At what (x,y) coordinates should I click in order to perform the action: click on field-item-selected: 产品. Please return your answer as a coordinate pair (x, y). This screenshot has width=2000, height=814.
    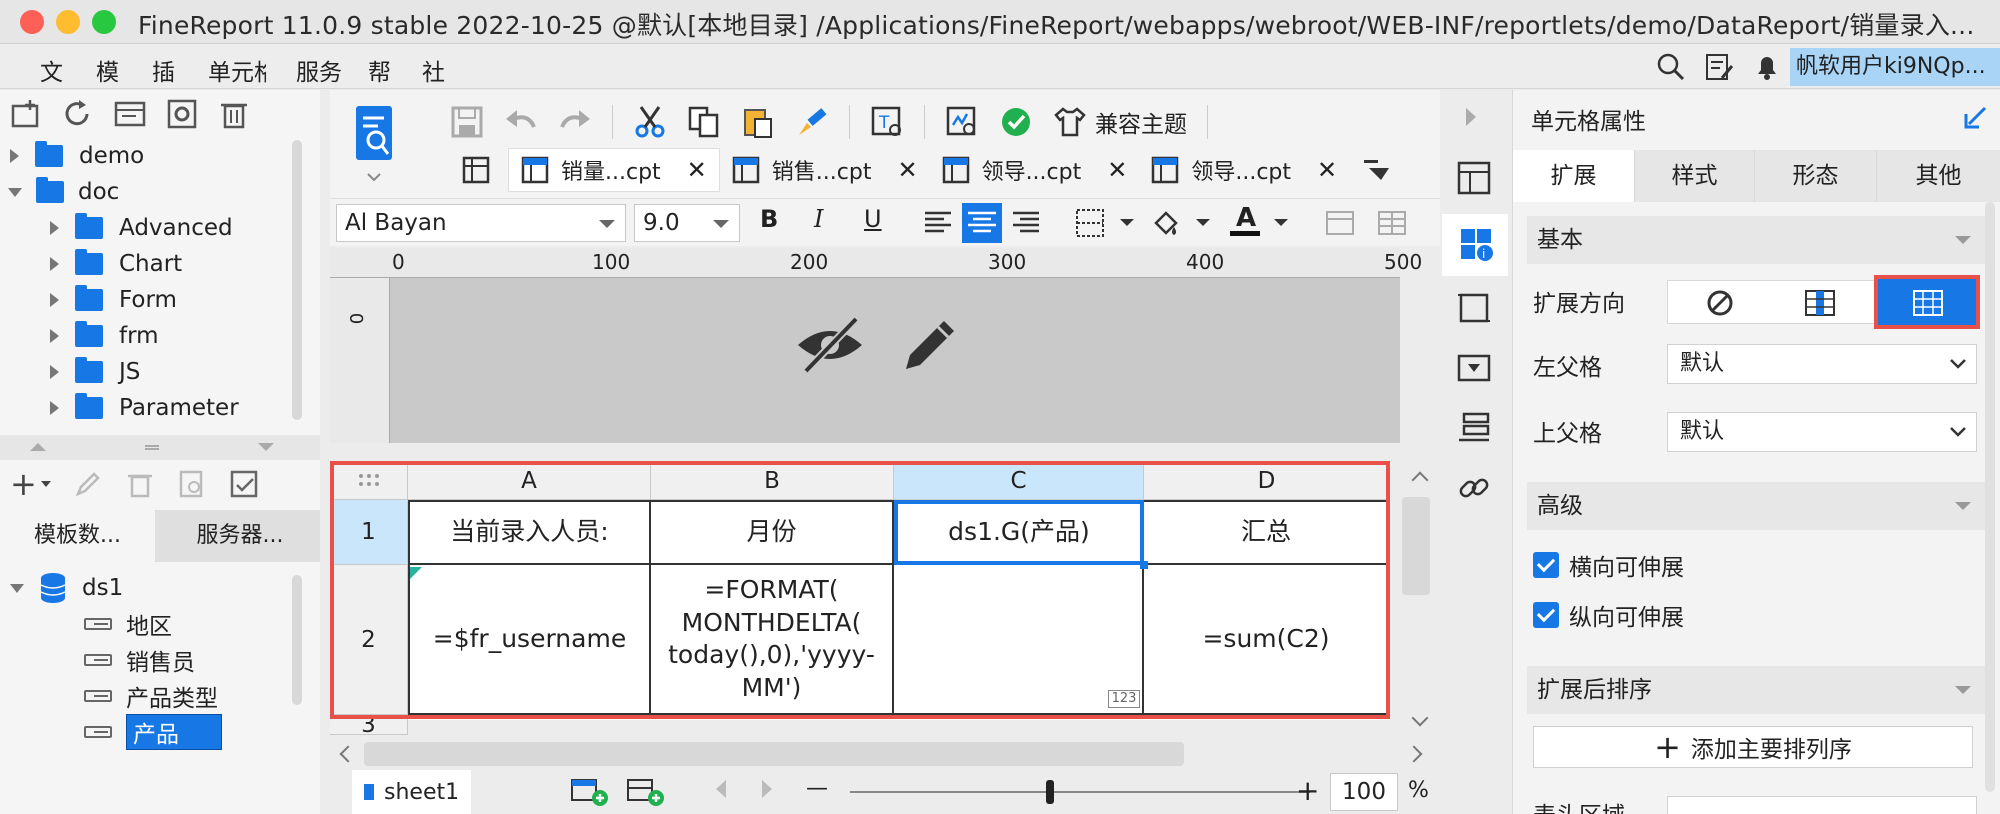
    Looking at the image, I should click on (150, 732).